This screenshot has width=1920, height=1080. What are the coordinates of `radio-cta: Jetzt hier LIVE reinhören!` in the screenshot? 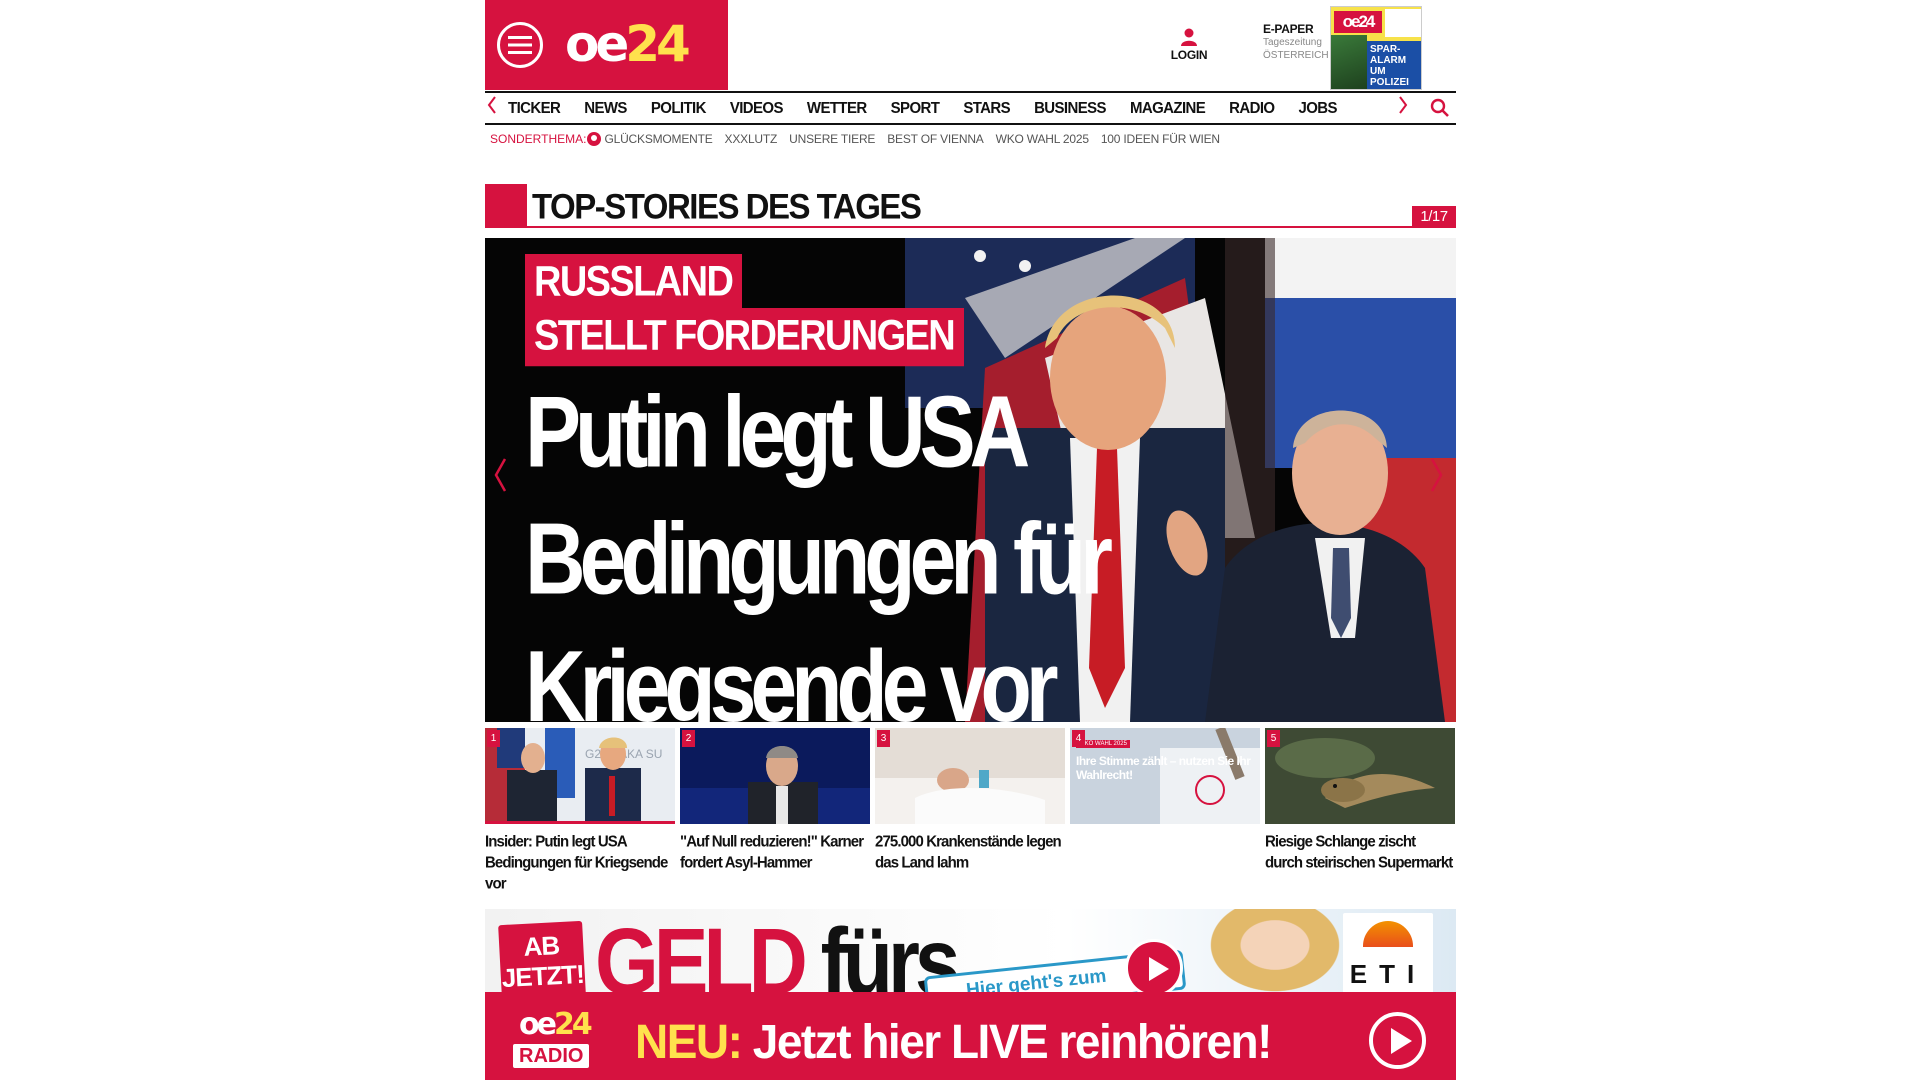 It's located at (1007, 1041).